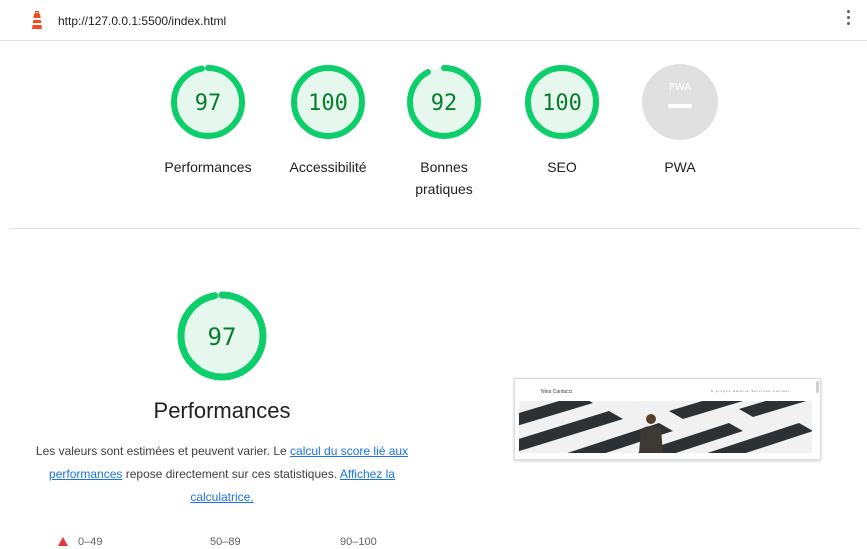  What do you see at coordinates (444, 167) in the screenshot?
I see `gauge-best-practices-label-line1: Bonnes` at bounding box center [444, 167].